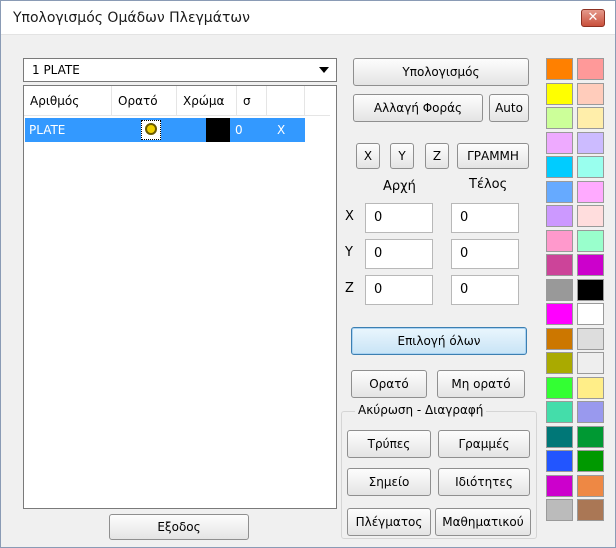  Describe the element at coordinates (281, 130) in the screenshot. I see `row-sigma: X` at that location.